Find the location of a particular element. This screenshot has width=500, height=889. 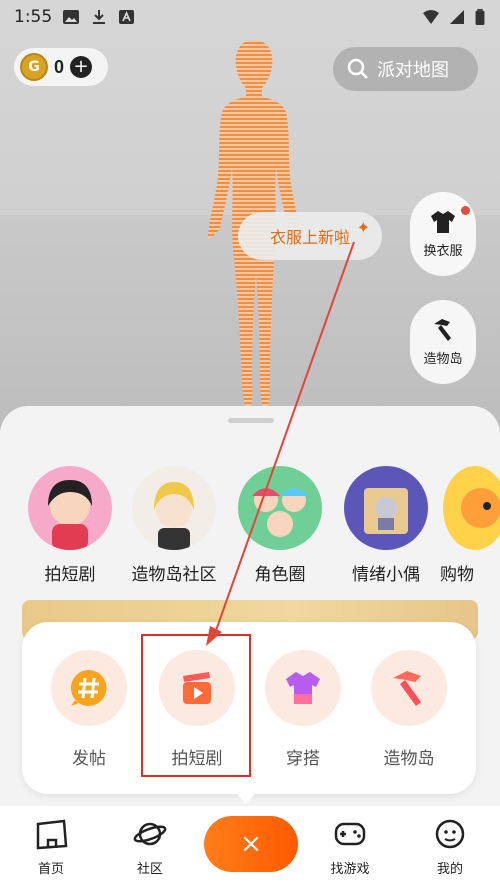

status-time: 1:55 is located at coordinates (33, 17).